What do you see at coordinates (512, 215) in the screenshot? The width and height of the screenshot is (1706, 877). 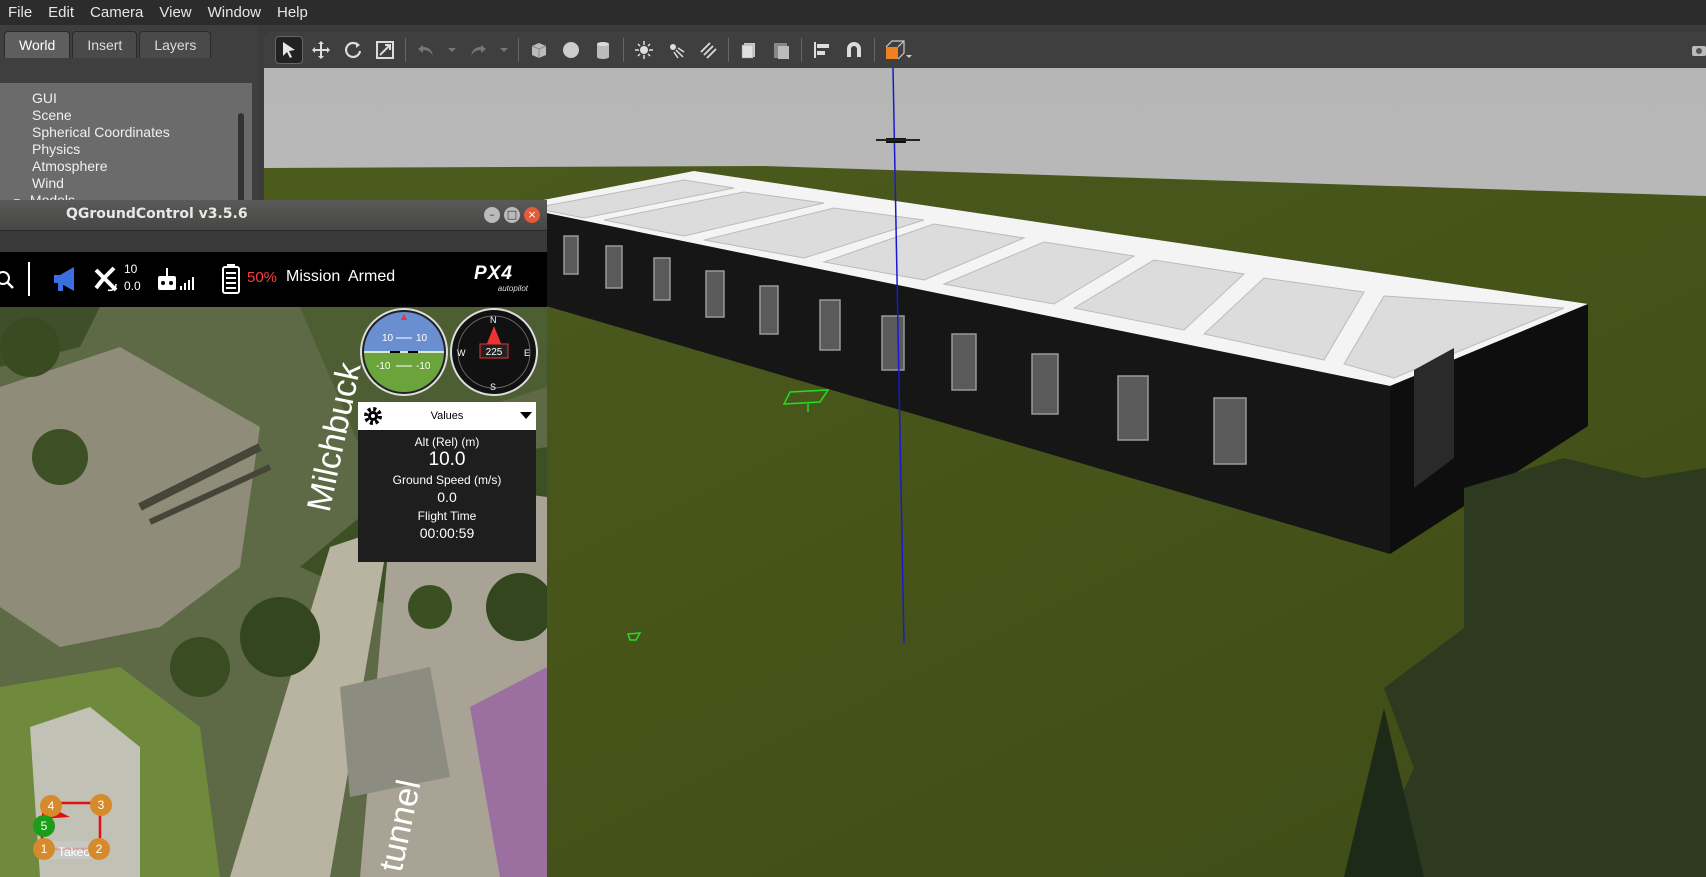 I see `maximize-icon: □` at bounding box center [512, 215].